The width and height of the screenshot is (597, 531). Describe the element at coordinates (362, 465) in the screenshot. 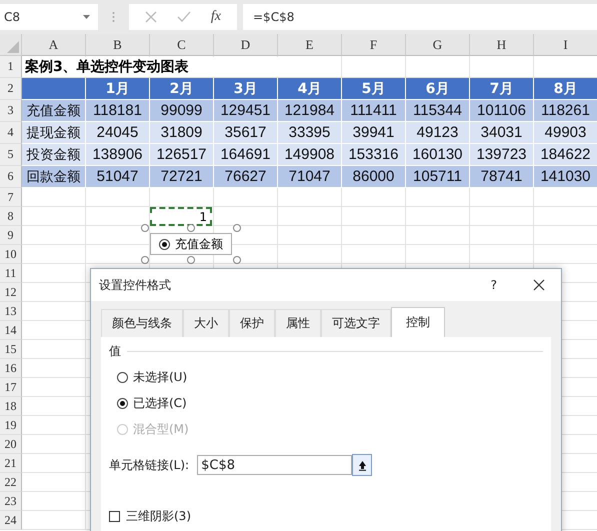

I see `collapse-dialog-button` at that location.